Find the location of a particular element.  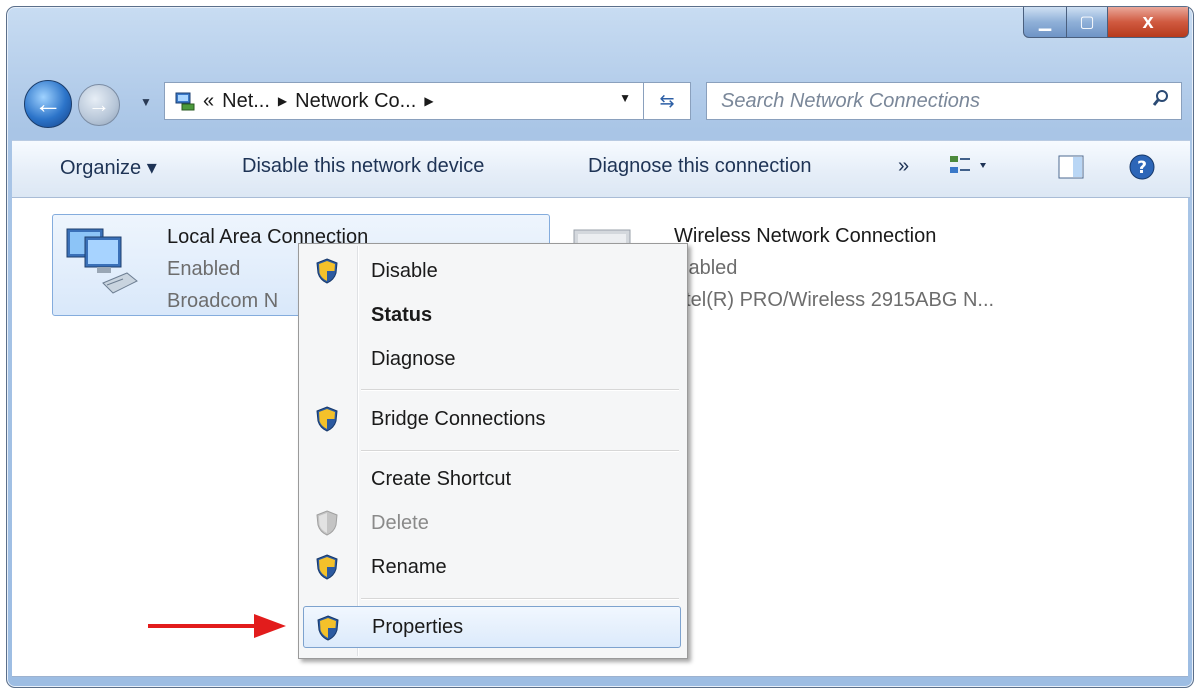

chevron-down-icon: ▼ is located at coordinates (146, 102).